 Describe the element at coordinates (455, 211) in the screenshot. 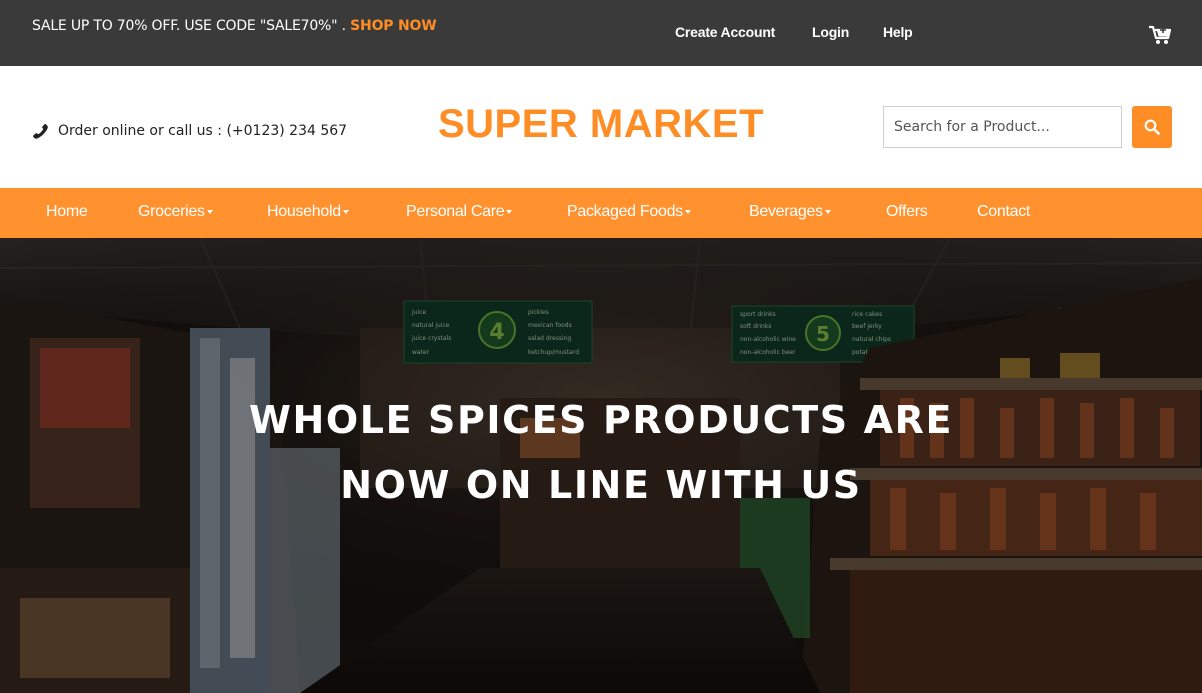

I see `nav-personal-care-label: Personal Care` at that location.